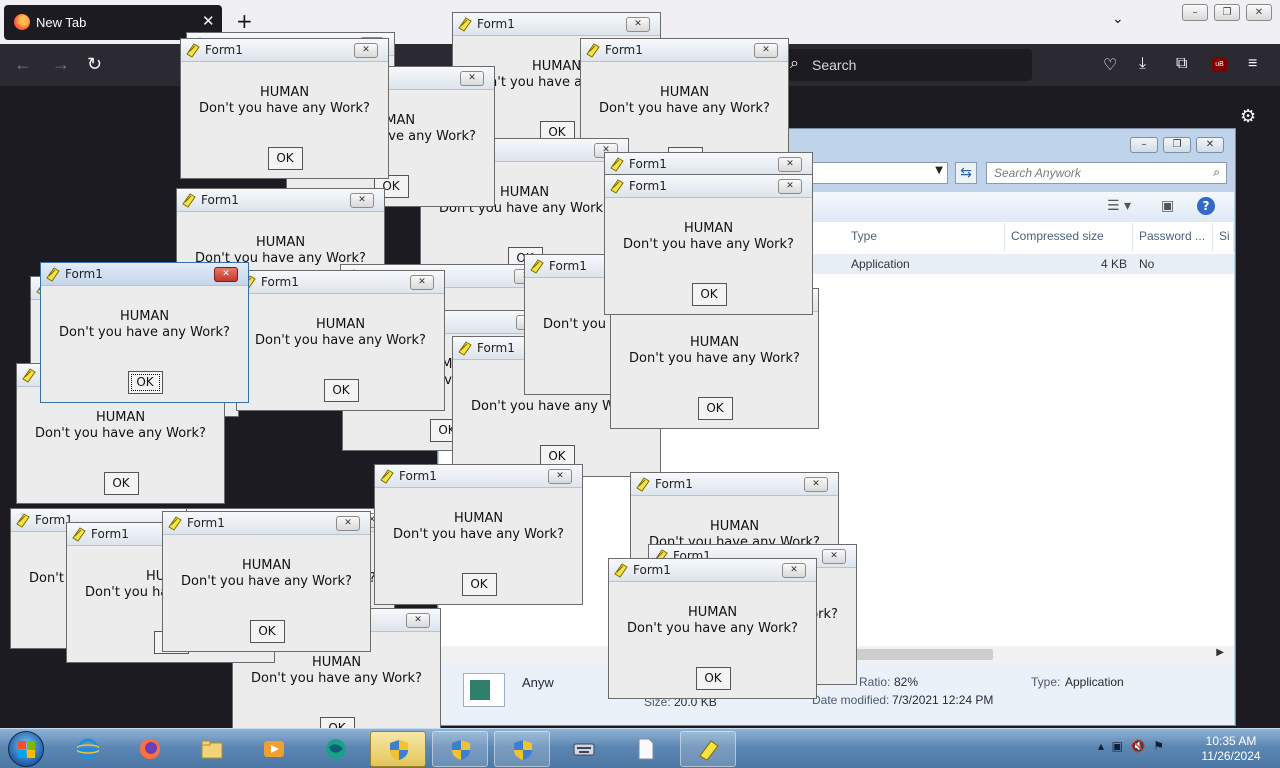 The height and width of the screenshot is (768, 1280). What do you see at coordinates (646, 749) in the screenshot?
I see `taskbar-button-blank-document` at bounding box center [646, 749].